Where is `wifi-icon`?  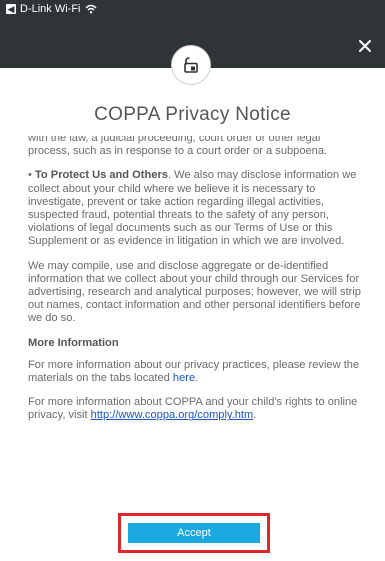
wifi-icon is located at coordinates (91, 9).